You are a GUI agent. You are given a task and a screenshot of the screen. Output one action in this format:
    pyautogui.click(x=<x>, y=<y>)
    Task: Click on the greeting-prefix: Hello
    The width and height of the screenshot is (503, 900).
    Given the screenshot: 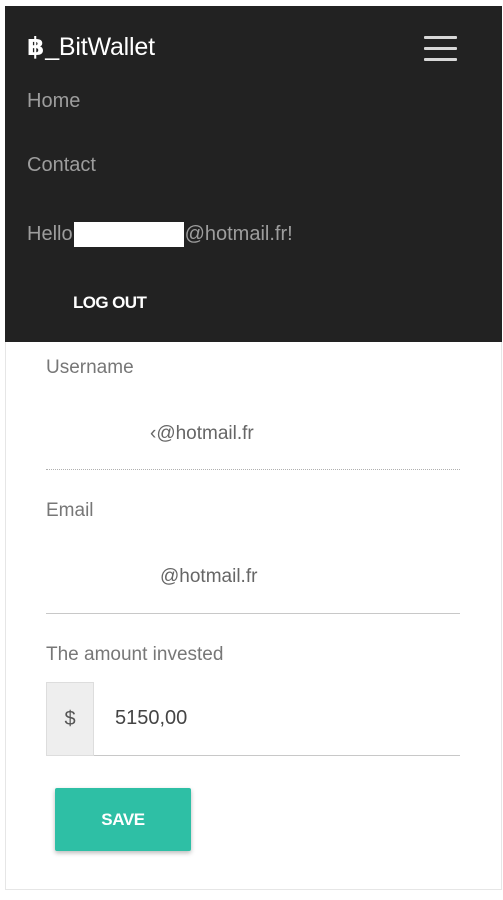 What is the action you would take?
    pyautogui.click(x=50, y=234)
    